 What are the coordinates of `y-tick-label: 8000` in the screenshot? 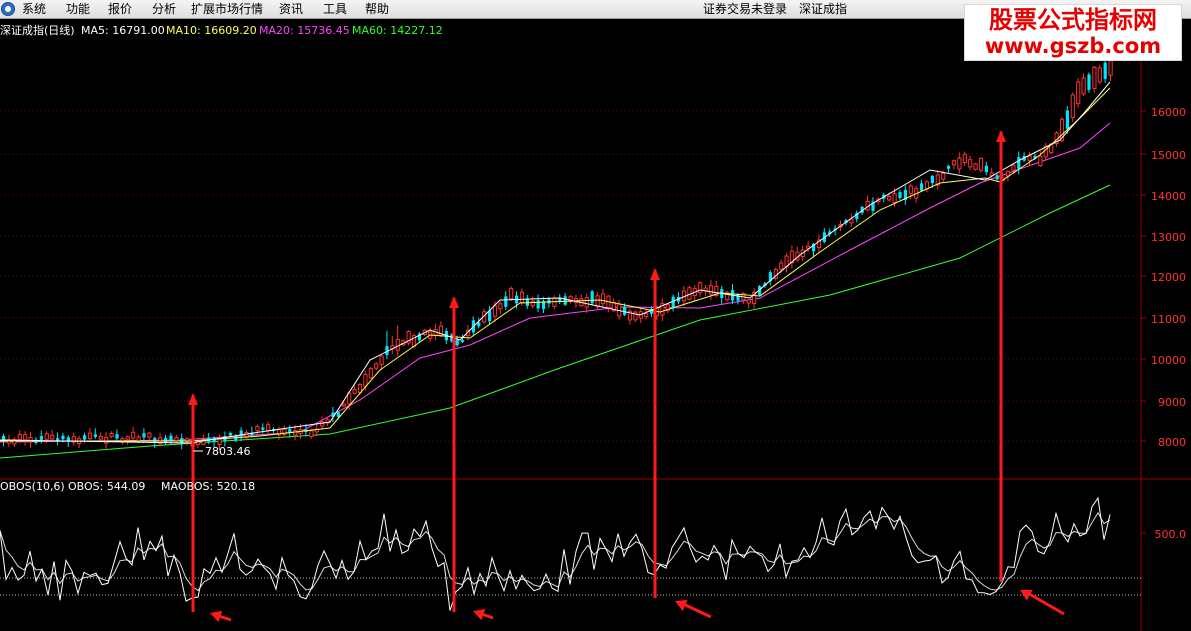 It's located at (1172, 442).